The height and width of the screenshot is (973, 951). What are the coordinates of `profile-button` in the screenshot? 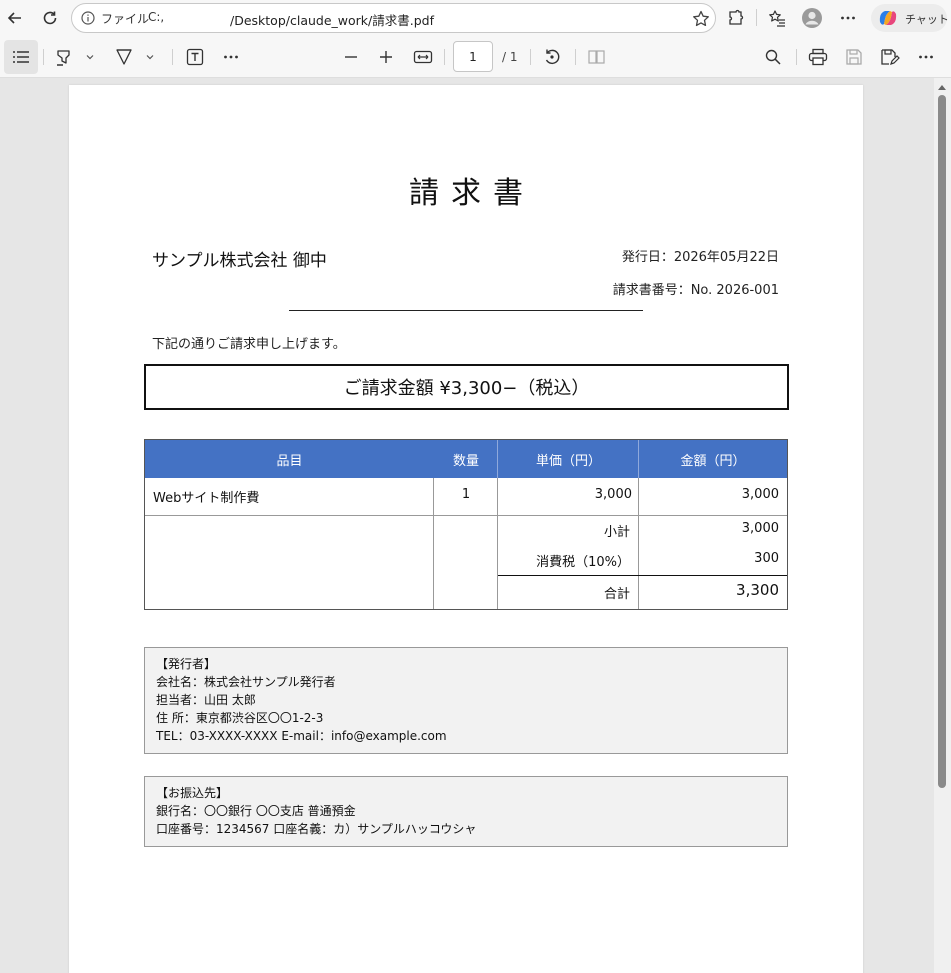 It's located at (812, 18).